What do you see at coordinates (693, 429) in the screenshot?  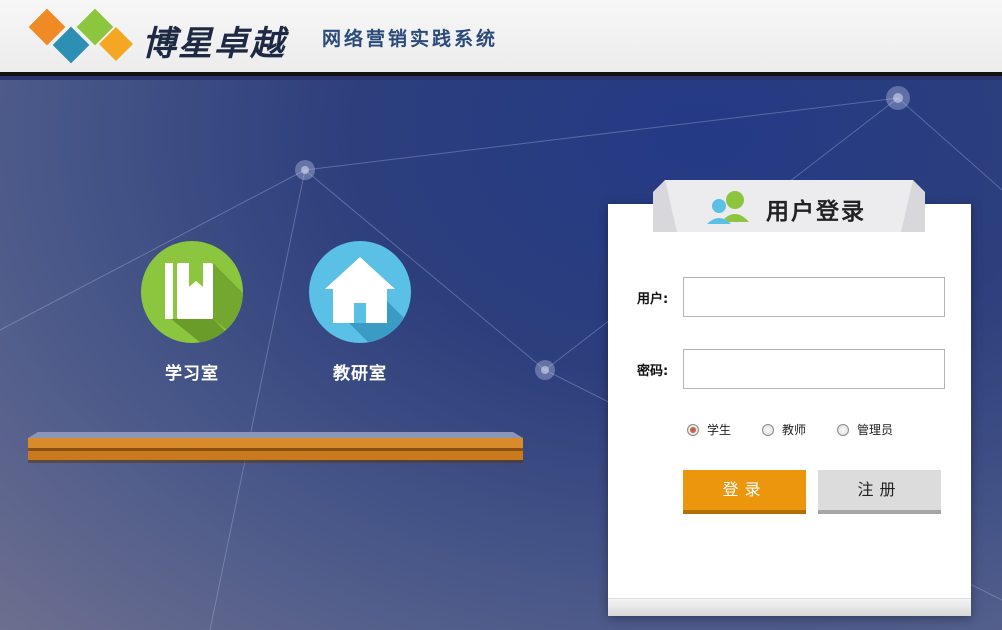 I see `radio-student` at bounding box center [693, 429].